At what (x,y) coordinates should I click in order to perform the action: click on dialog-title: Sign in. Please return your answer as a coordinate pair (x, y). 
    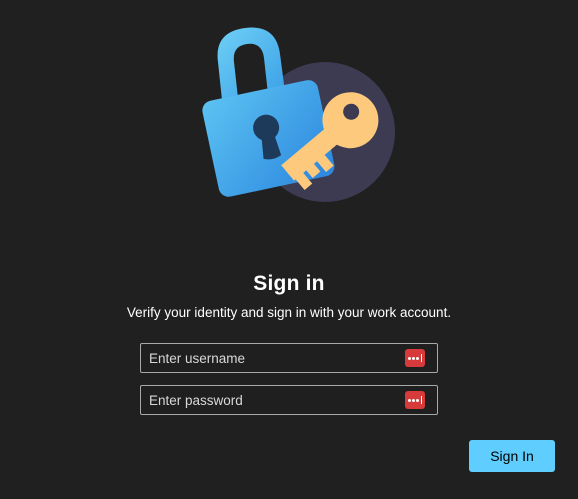
    Looking at the image, I should click on (289, 283).